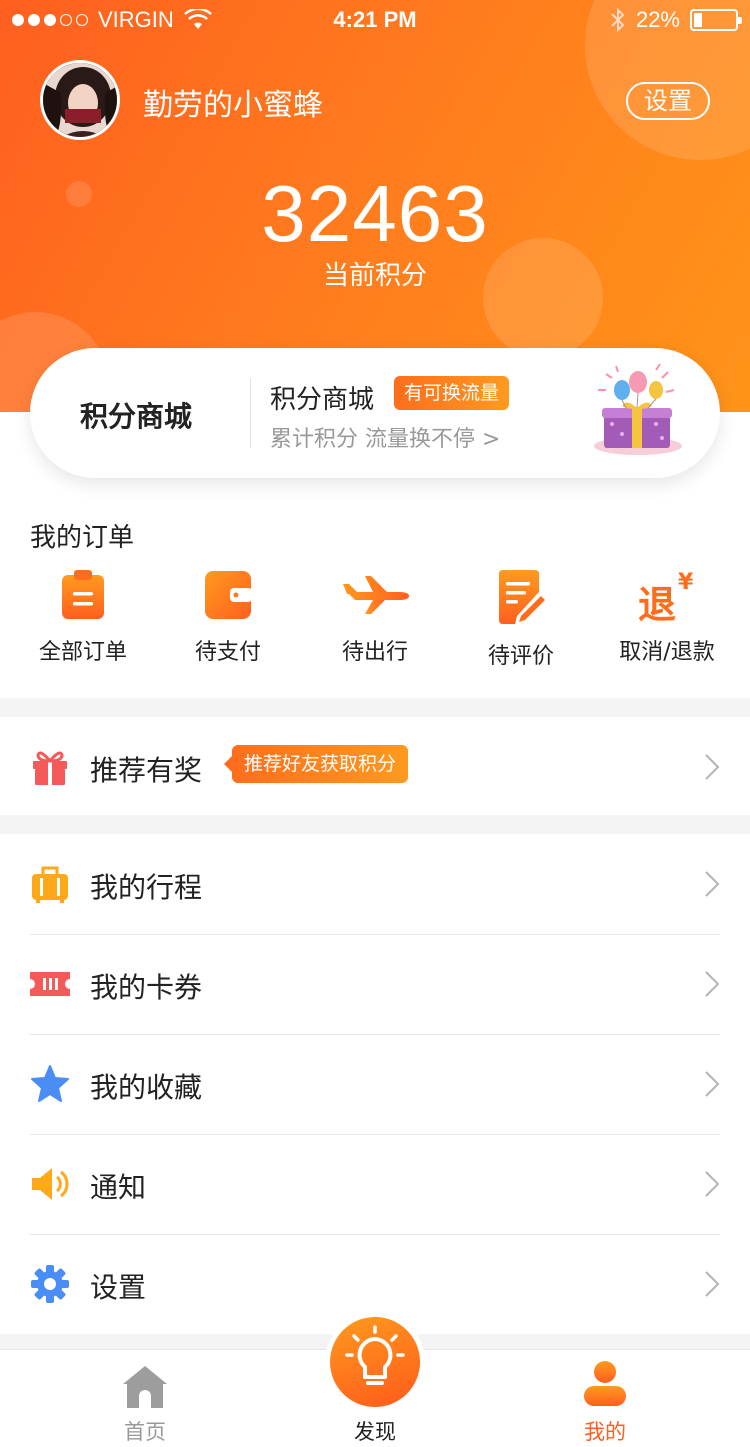 This screenshot has width=750, height=1447. I want to click on points-value: 32463, so click(375, 213).